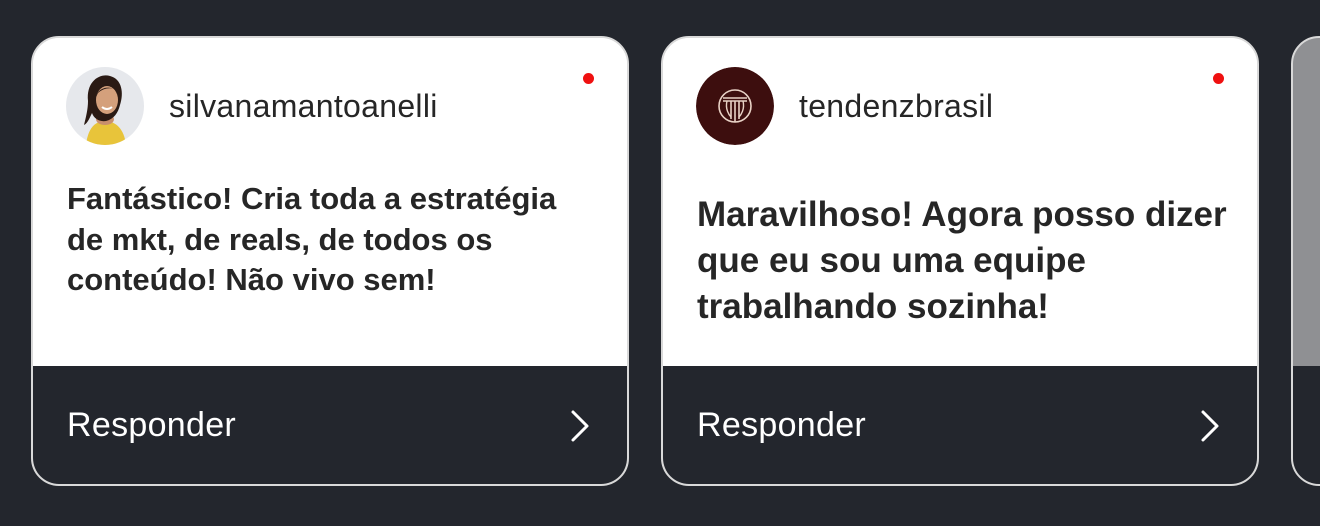 The height and width of the screenshot is (526, 1320). Describe the element at coordinates (896, 106) in the screenshot. I see `username: tendenzbrasil` at that location.